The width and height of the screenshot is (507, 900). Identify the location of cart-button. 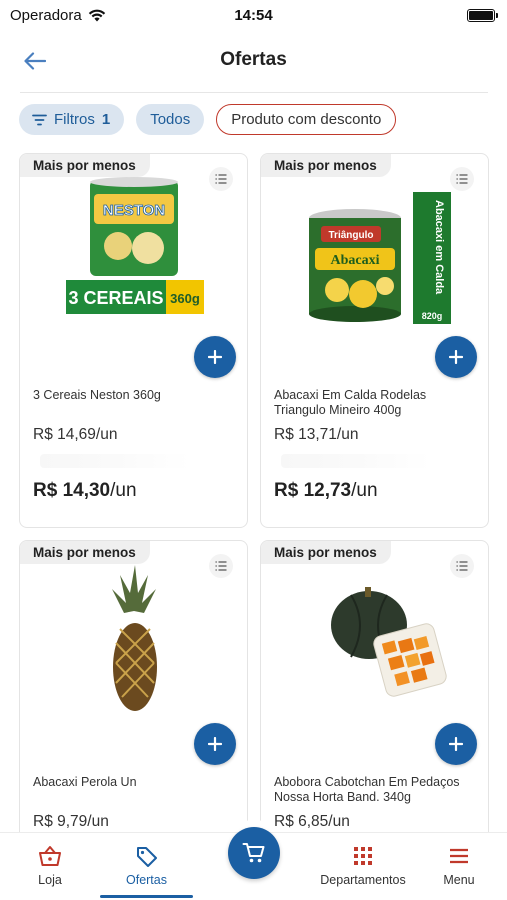
(254, 853).